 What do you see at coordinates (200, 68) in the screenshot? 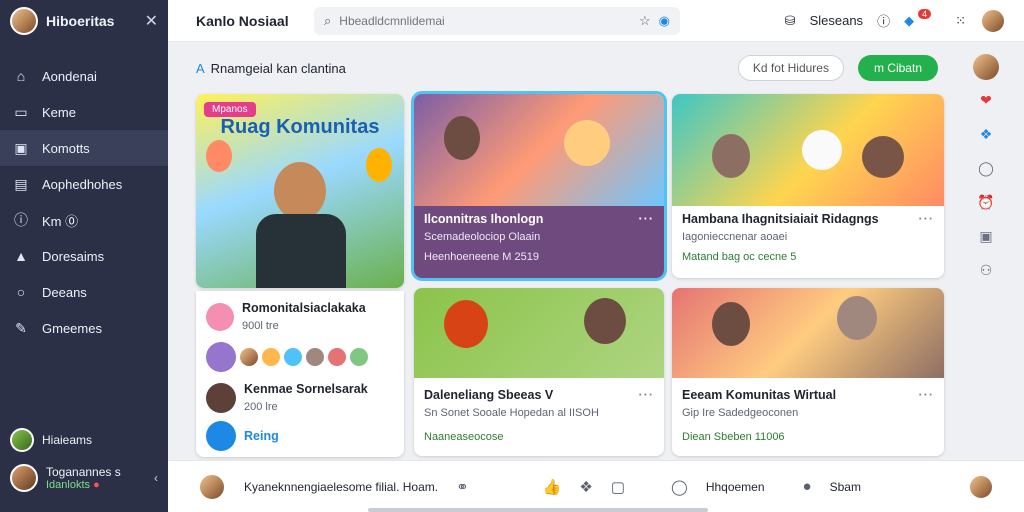
I see `a-icon: A` at bounding box center [200, 68].